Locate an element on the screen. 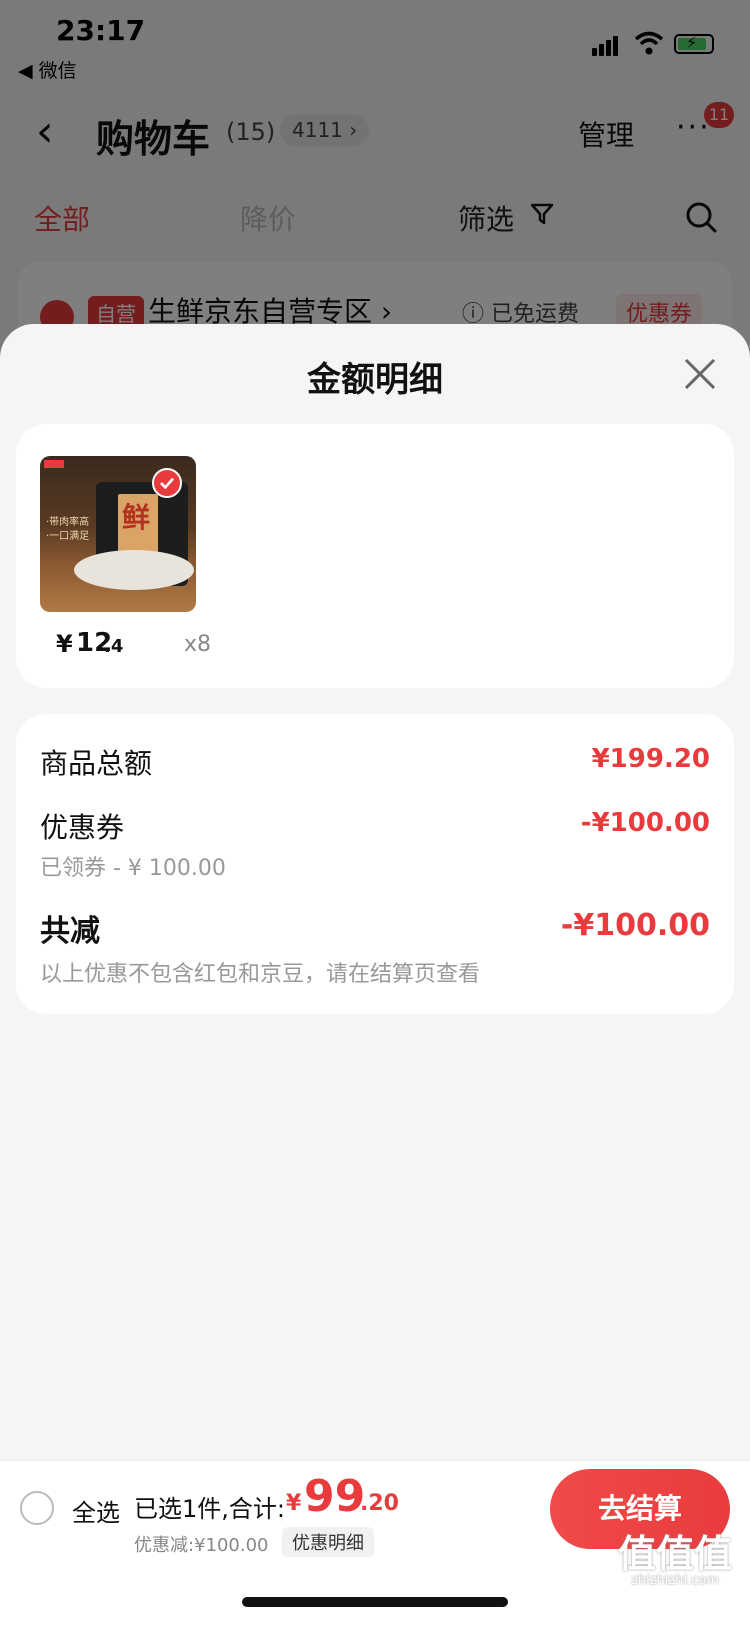  product-image: ·带肉率高 ·一口满足 鲜 is located at coordinates (118, 534).